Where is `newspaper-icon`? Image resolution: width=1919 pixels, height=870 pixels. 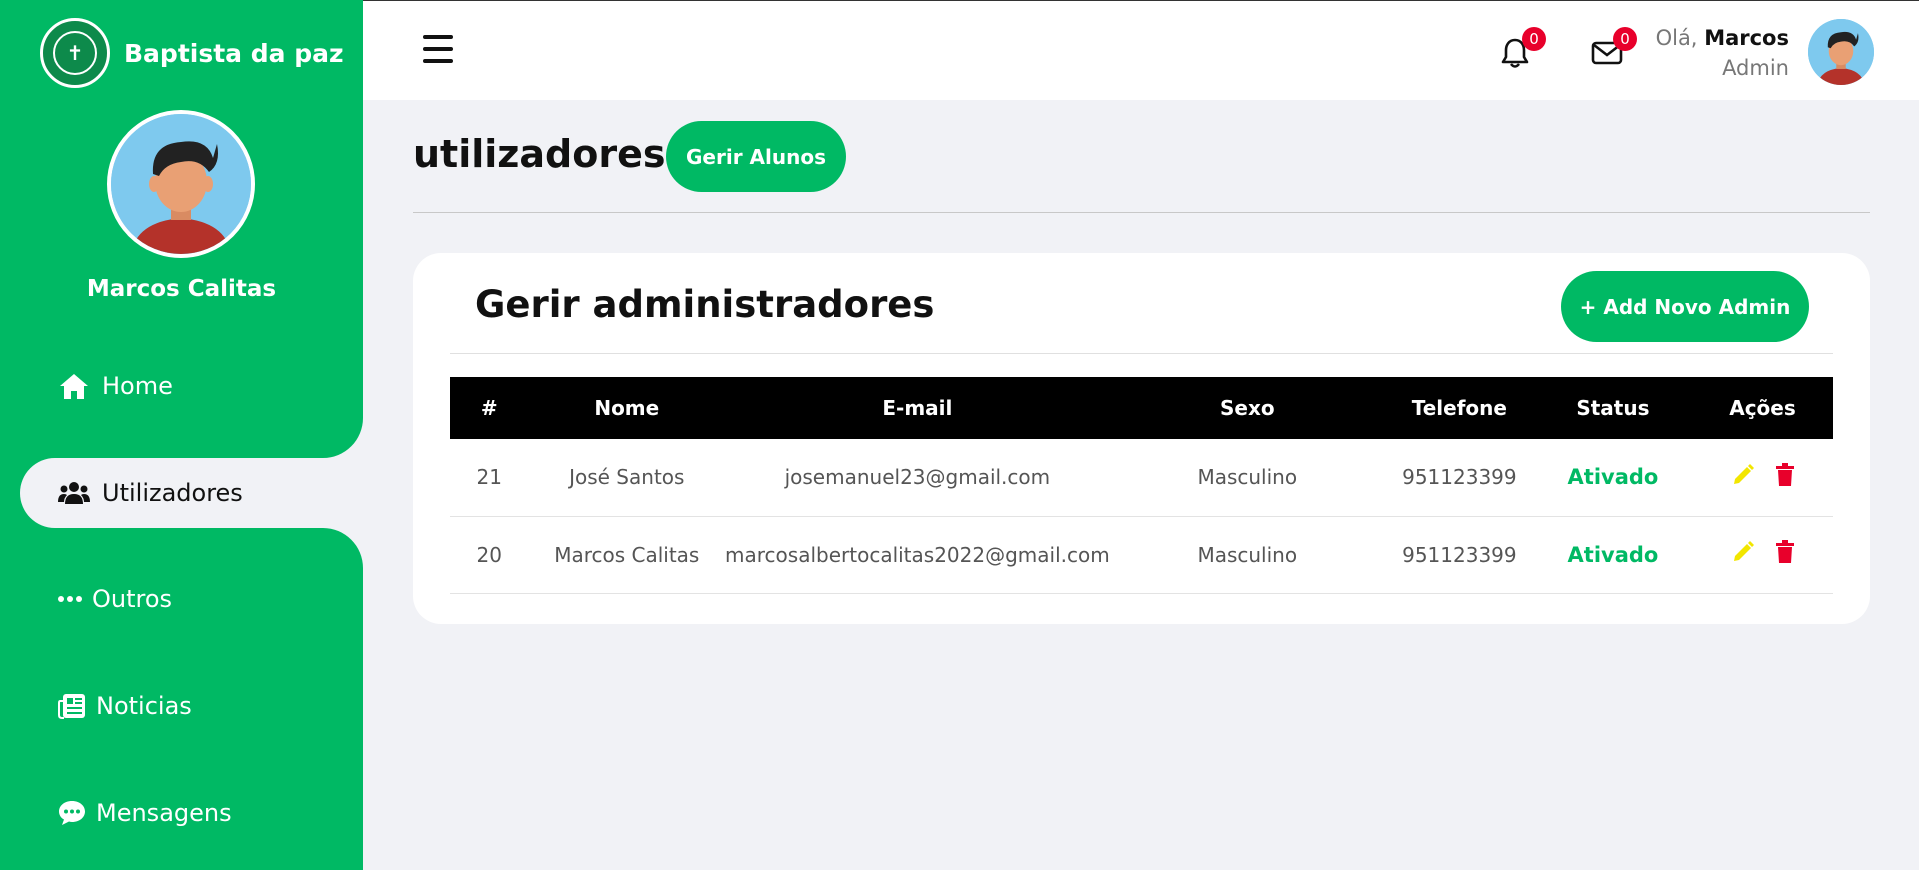 newspaper-icon is located at coordinates (72, 706).